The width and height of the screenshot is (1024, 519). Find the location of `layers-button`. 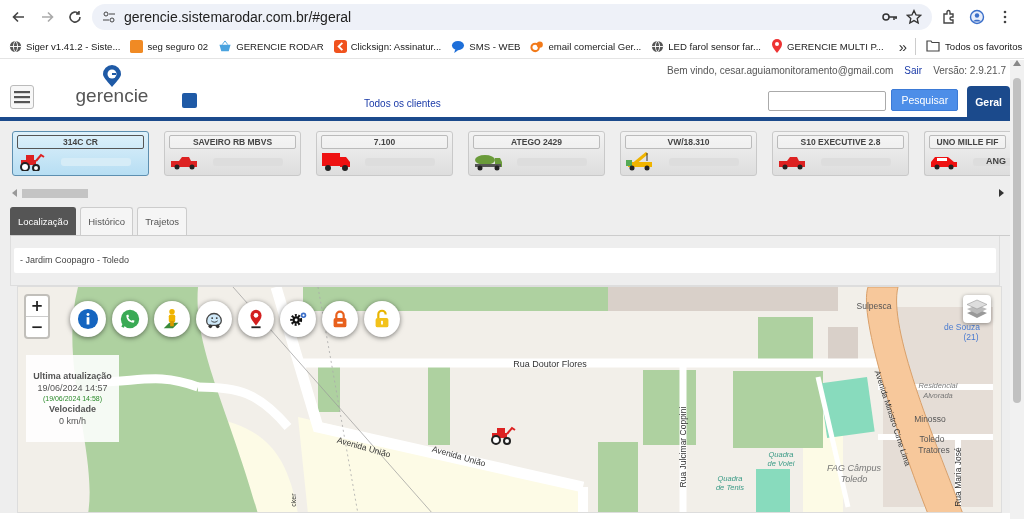

layers-button is located at coordinates (977, 309).